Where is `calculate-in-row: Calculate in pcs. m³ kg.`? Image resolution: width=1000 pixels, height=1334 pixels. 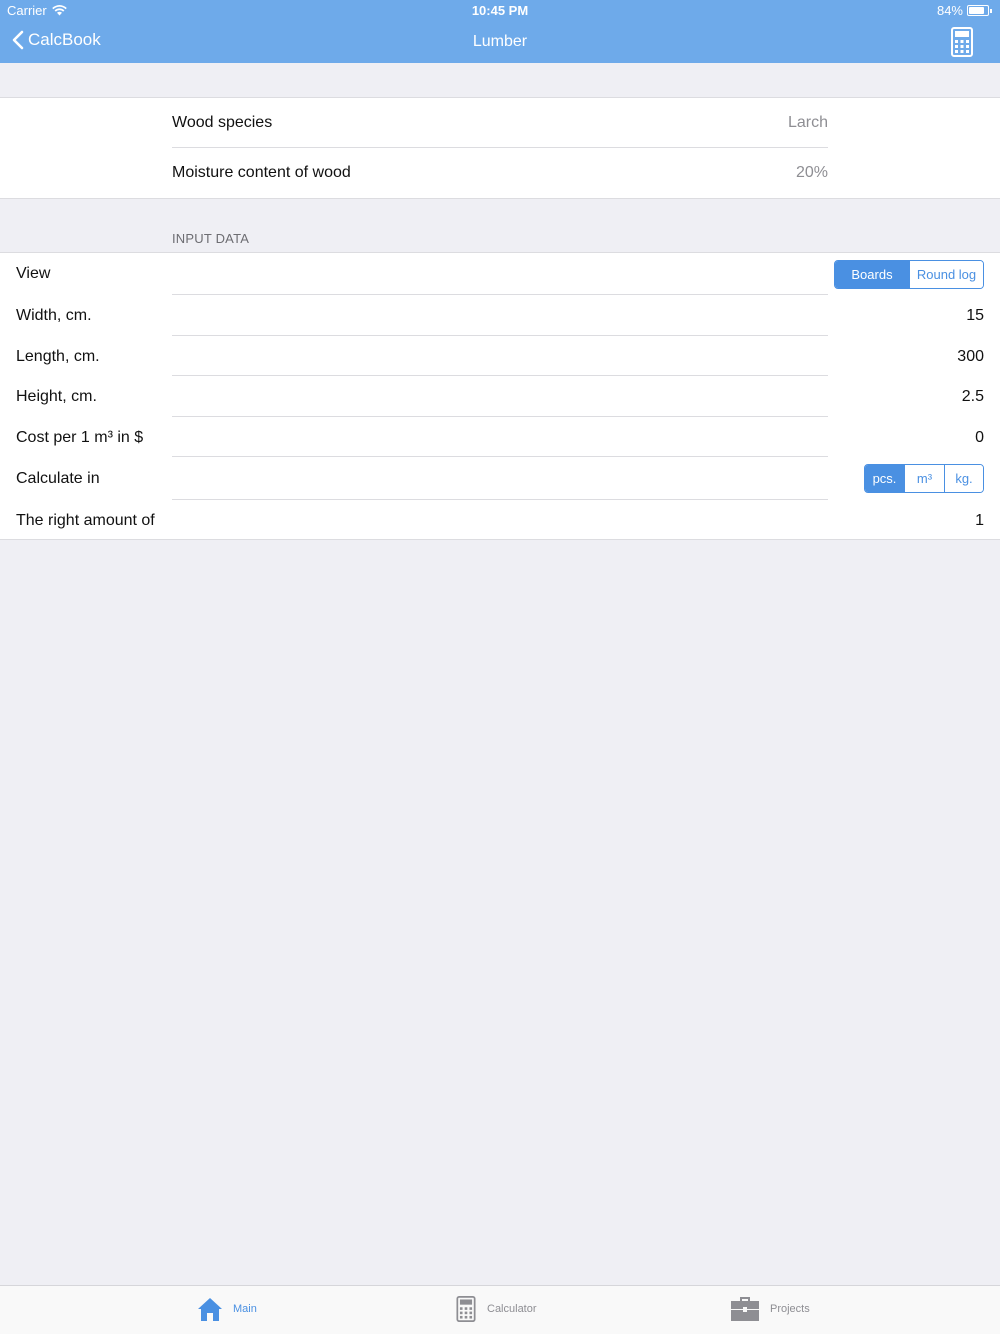 calculate-in-row: Calculate in pcs. m³ kg. is located at coordinates (500, 478).